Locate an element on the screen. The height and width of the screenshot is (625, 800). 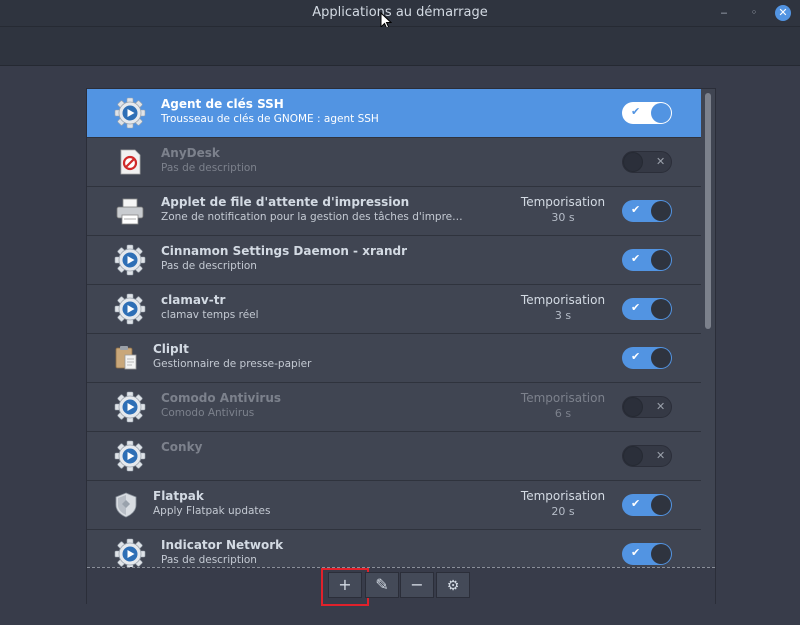
header-bar is located at coordinates (400, 46).